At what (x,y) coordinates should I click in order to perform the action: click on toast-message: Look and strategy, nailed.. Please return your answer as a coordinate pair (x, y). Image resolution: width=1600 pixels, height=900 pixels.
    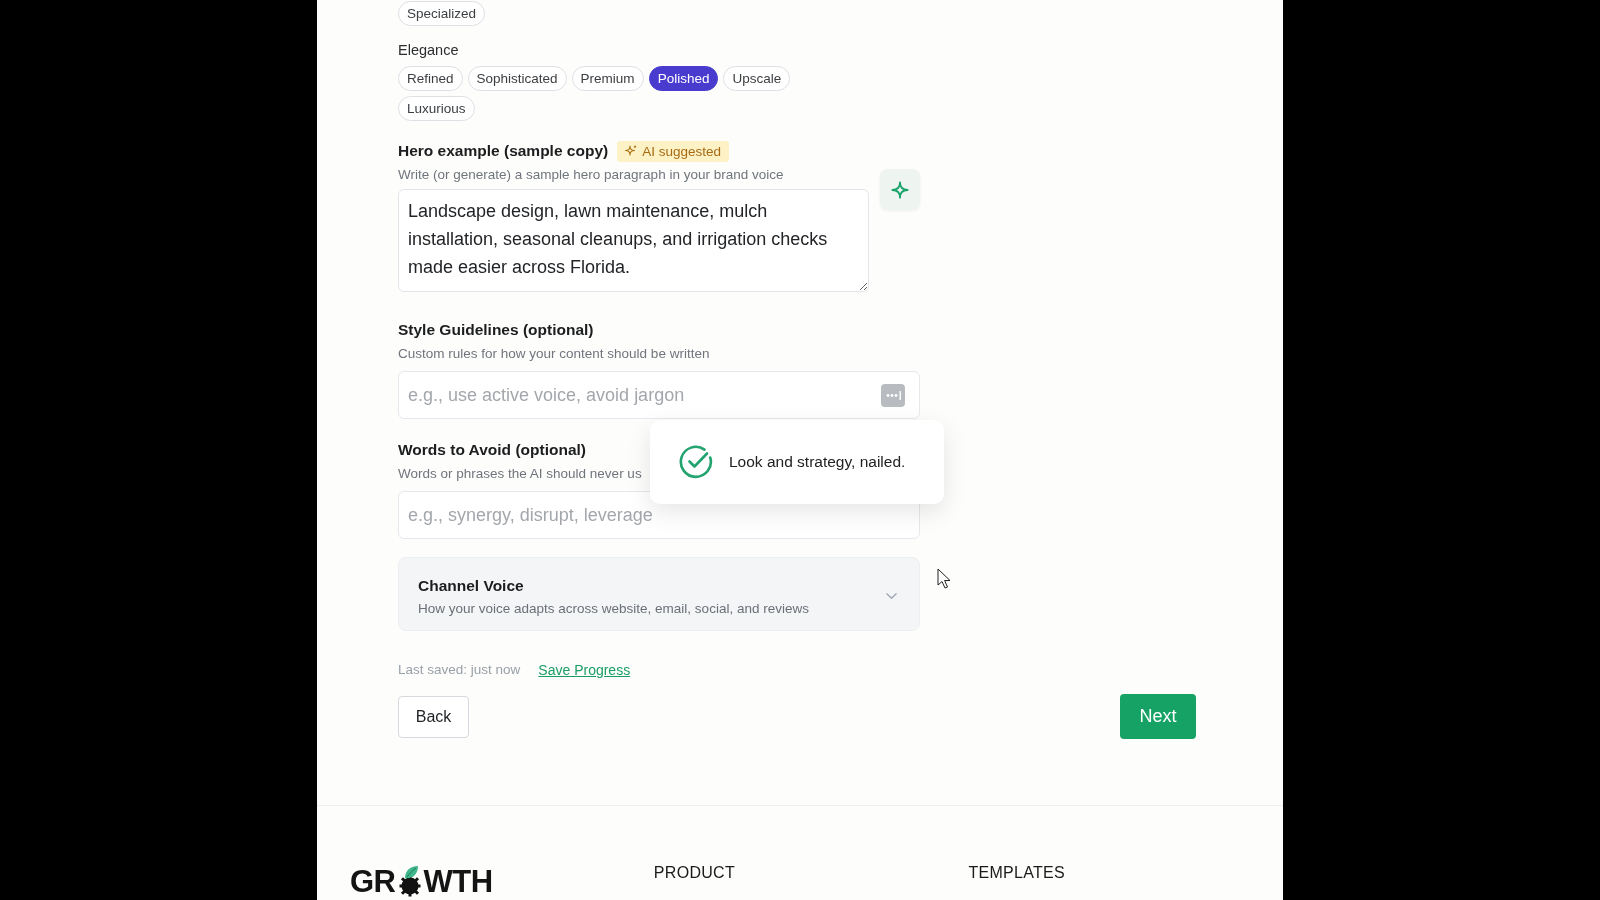
    Looking at the image, I should click on (817, 462).